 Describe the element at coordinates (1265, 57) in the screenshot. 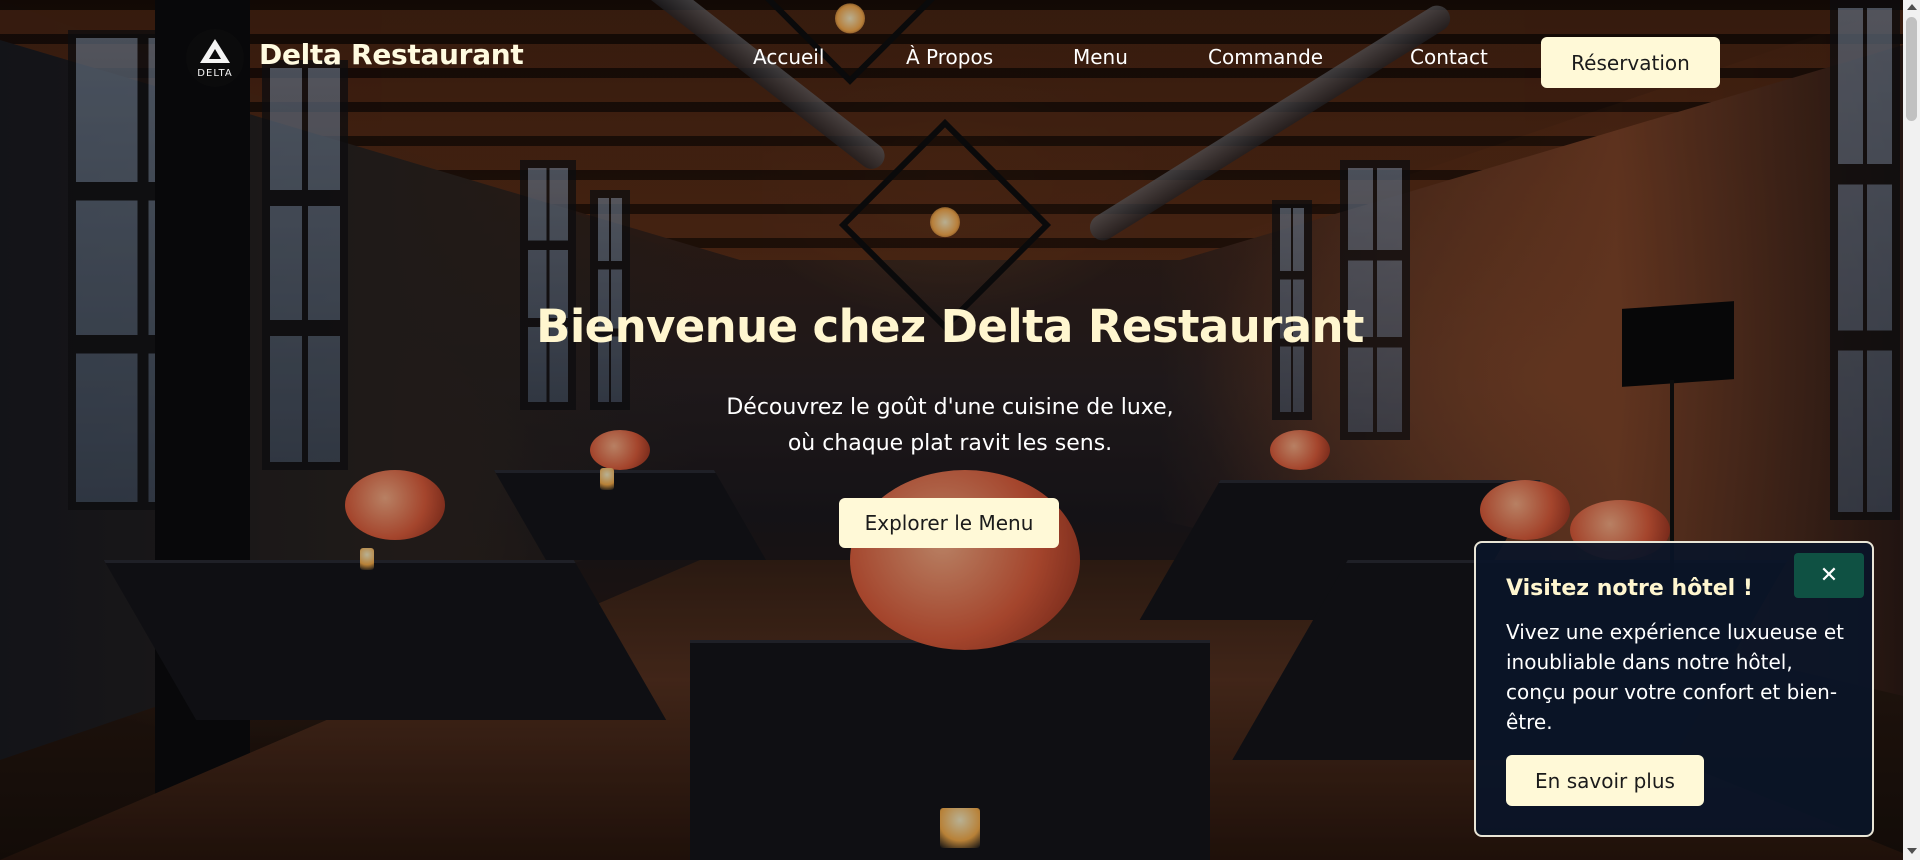

I see `nav-link-commande: Commande` at that location.